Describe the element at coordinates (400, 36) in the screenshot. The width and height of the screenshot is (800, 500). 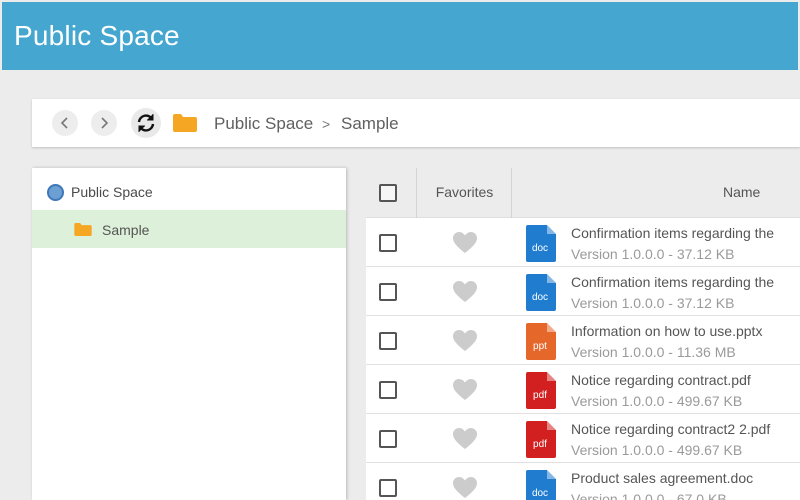
I see `app-header: Public Space` at that location.